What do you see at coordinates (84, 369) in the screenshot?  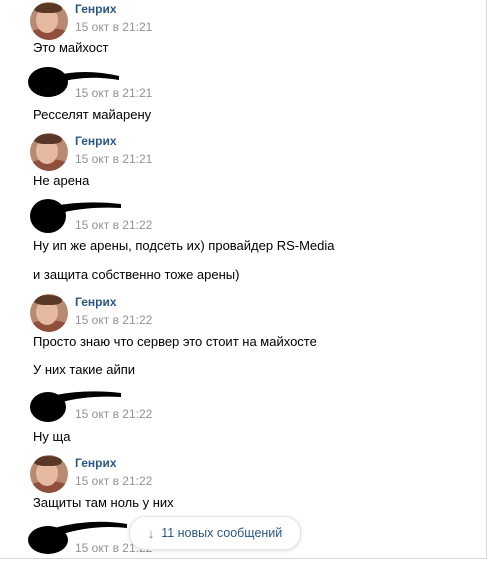 I see `message-text: У них такие айпи` at bounding box center [84, 369].